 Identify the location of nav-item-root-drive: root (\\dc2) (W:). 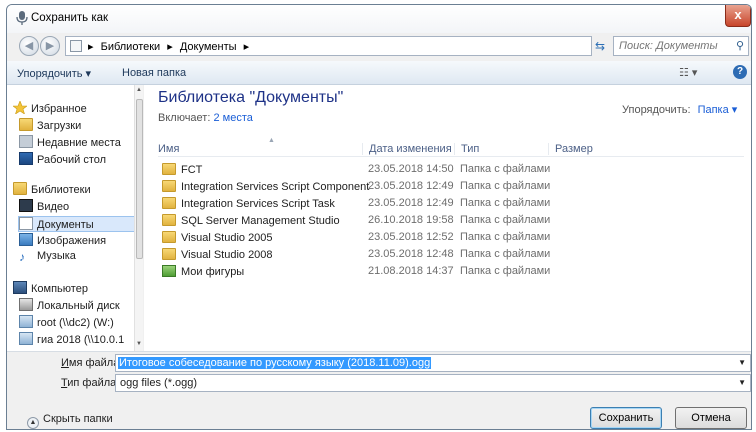
(78, 323).